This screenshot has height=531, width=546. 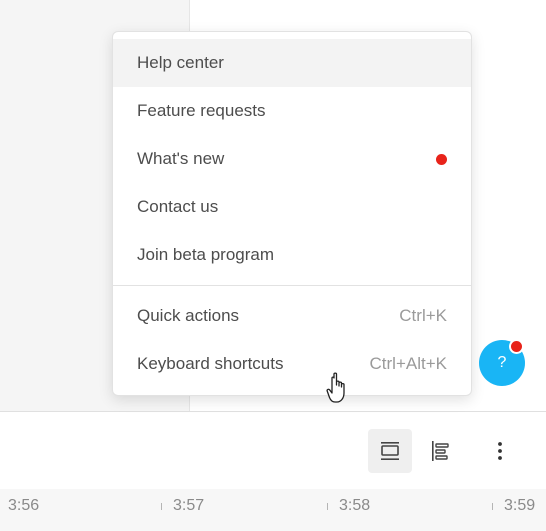 I want to click on tree-align-button, so click(x=440, y=451).